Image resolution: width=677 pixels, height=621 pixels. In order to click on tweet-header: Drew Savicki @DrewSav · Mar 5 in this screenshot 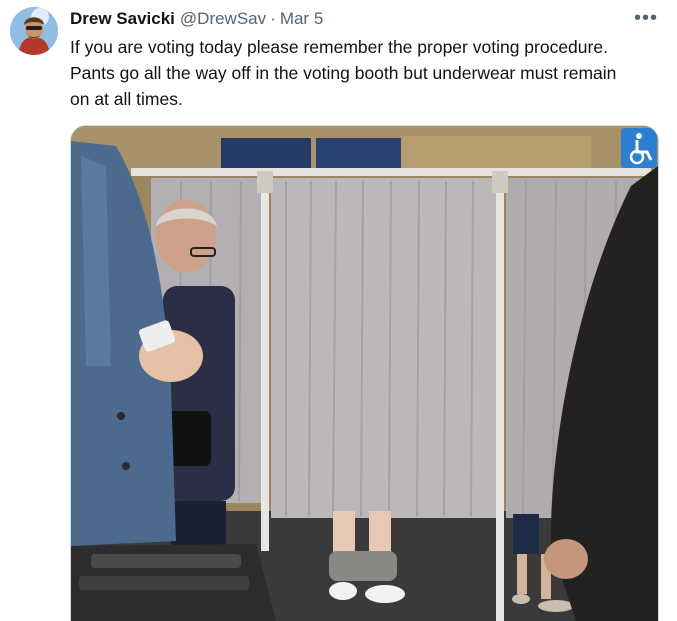, I will do `click(196, 19)`.